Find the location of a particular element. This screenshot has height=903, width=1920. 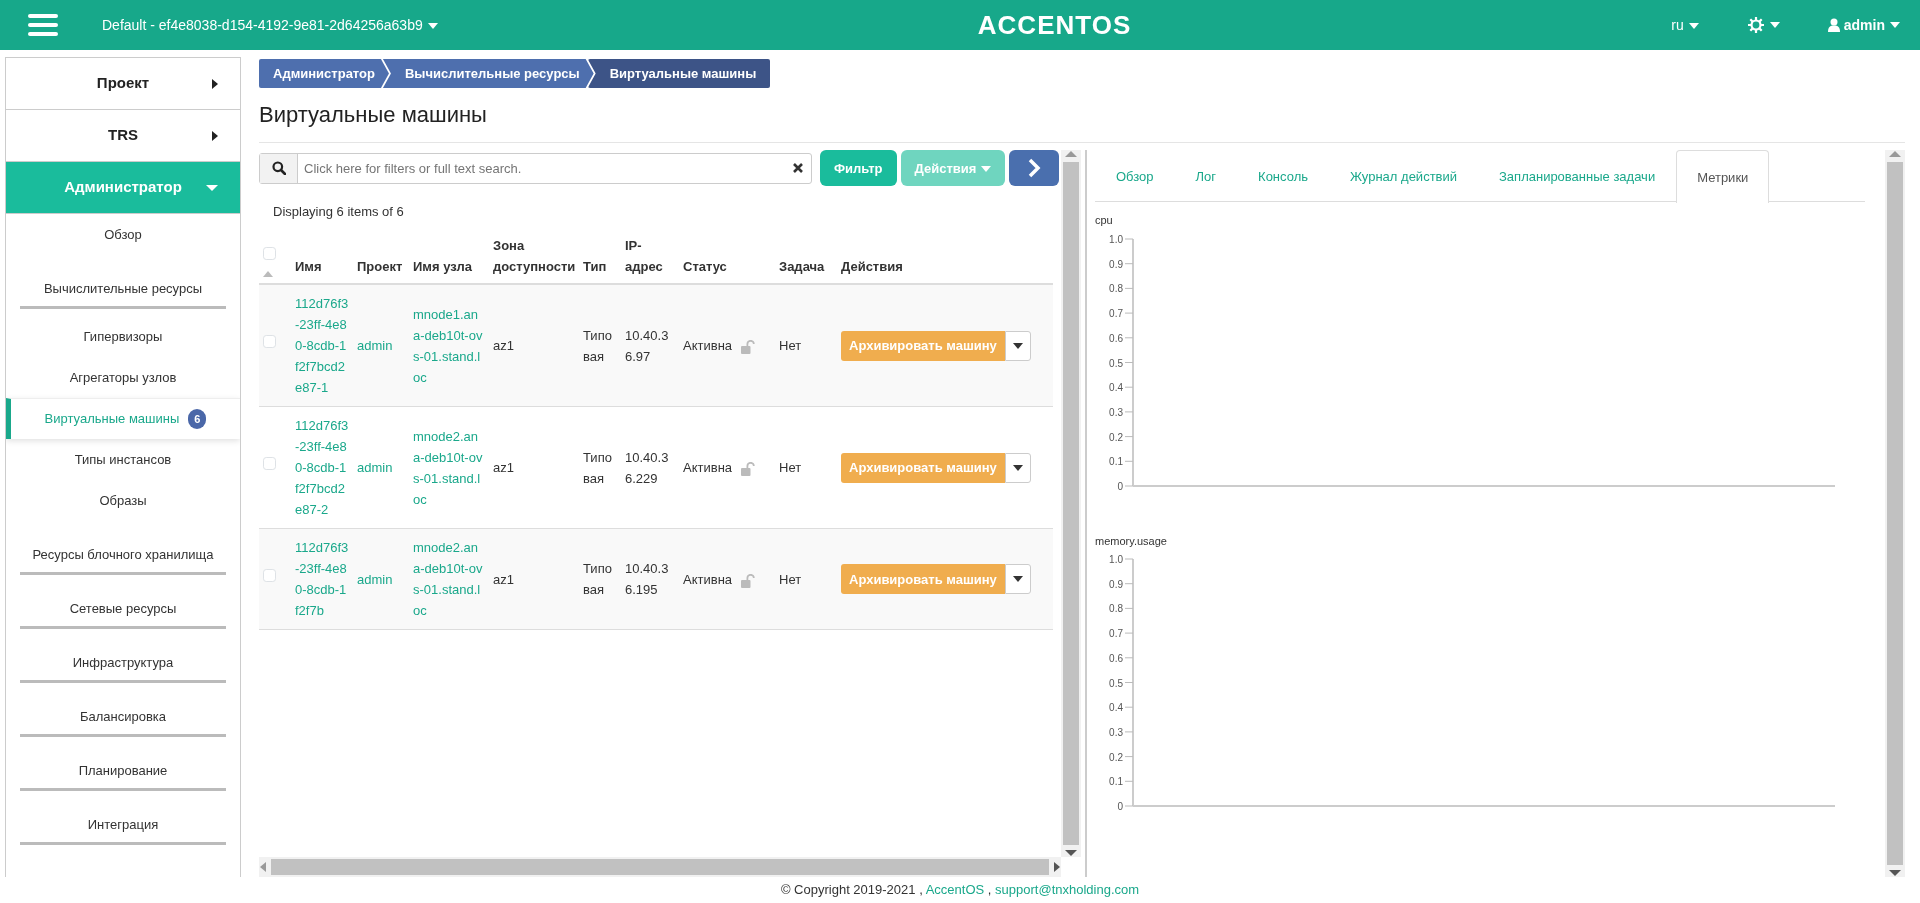

menu-button is located at coordinates (43, 25).